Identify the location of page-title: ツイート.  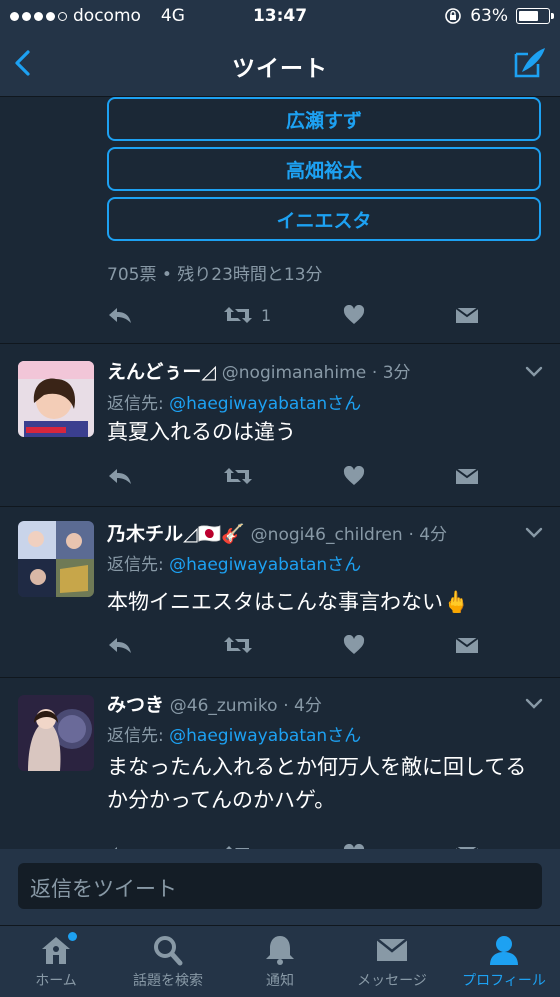
(280, 69).